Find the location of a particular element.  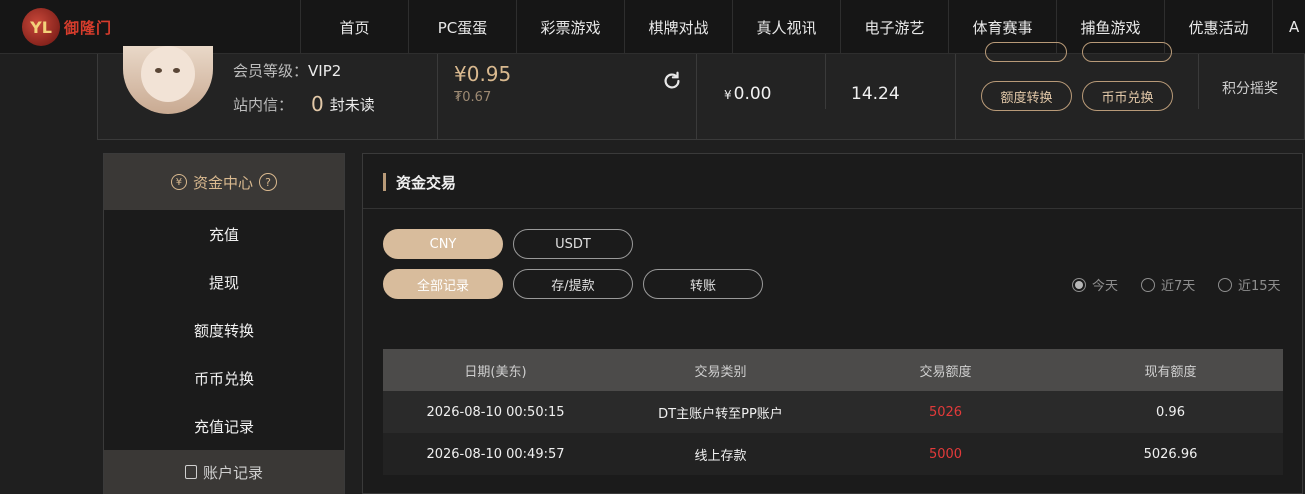

wallet-balance-usdt: ₮0.67 is located at coordinates (473, 97).